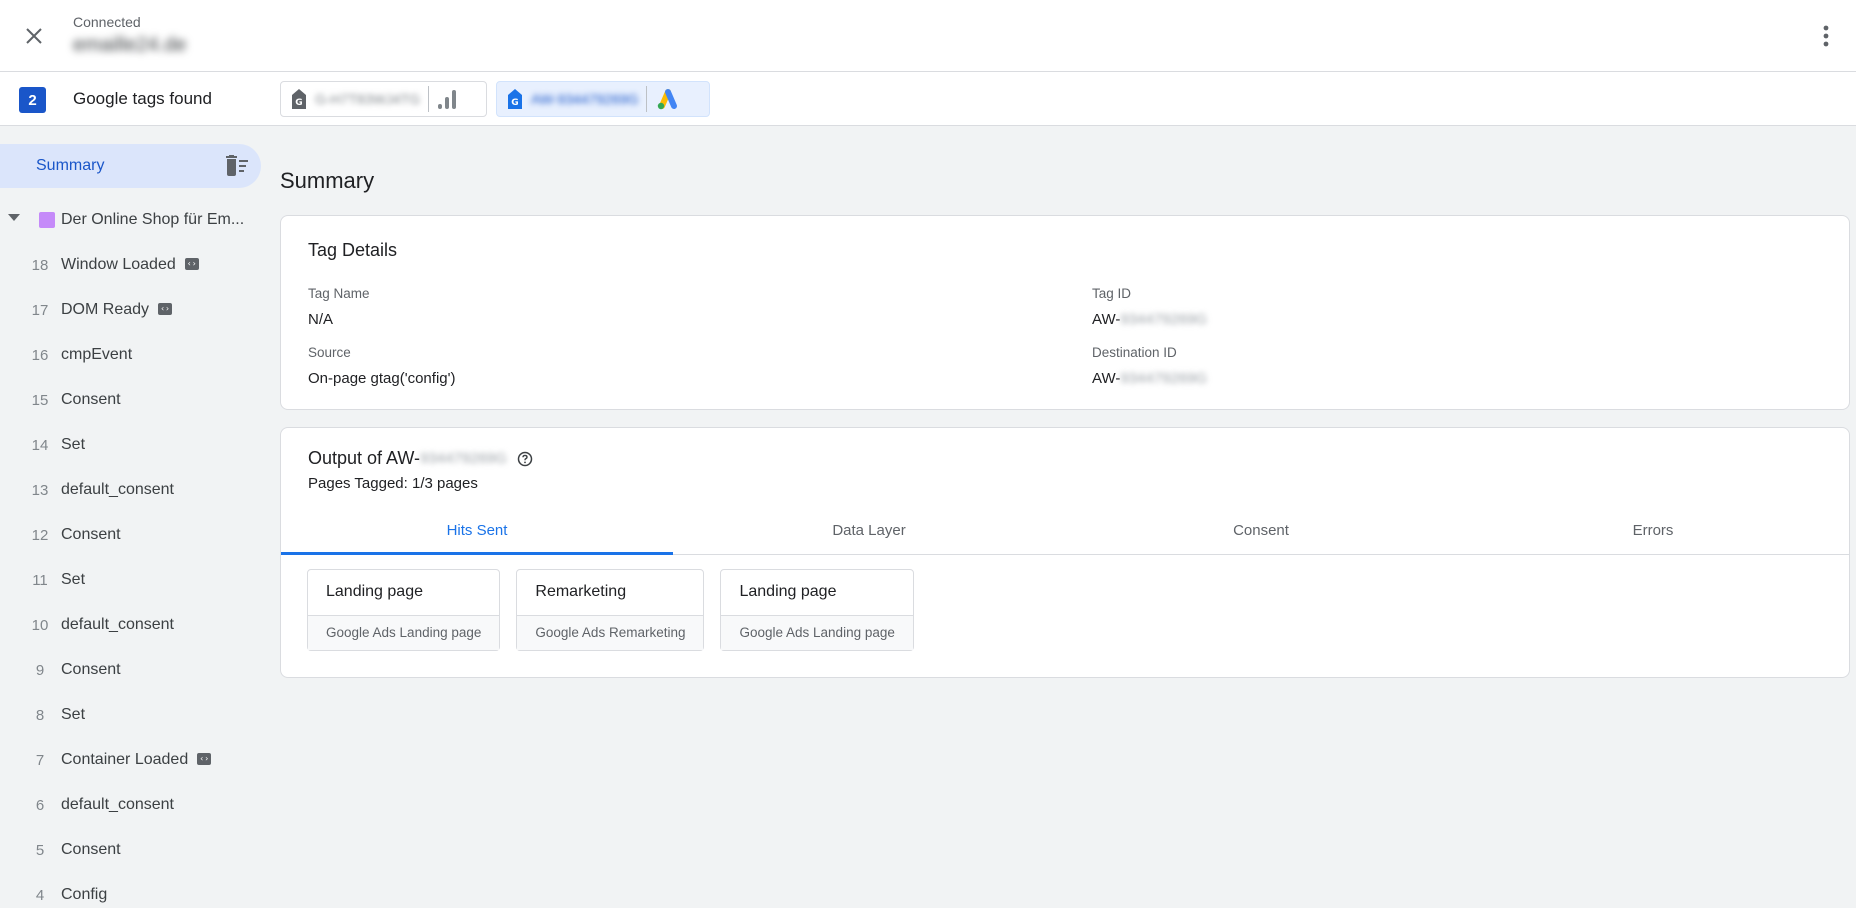 The image size is (1856, 908). Describe the element at coordinates (1261, 530) in the screenshot. I see `tab-consent: Consent` at that location.